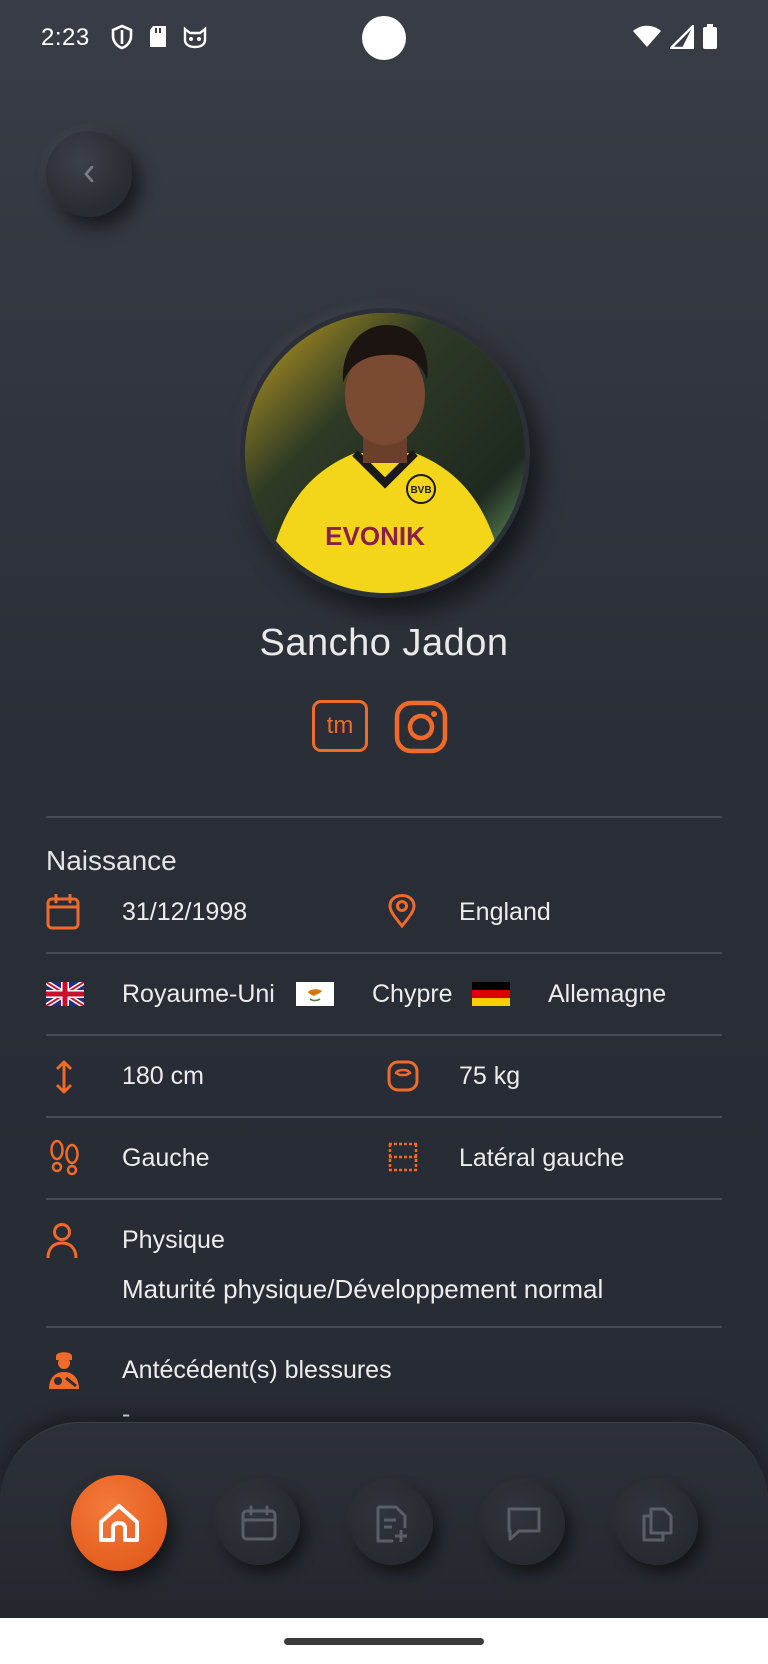 The width and height of the screenshot is (768, 1664). I want to click on transfermarkt-label: tm, so click(340, 725).